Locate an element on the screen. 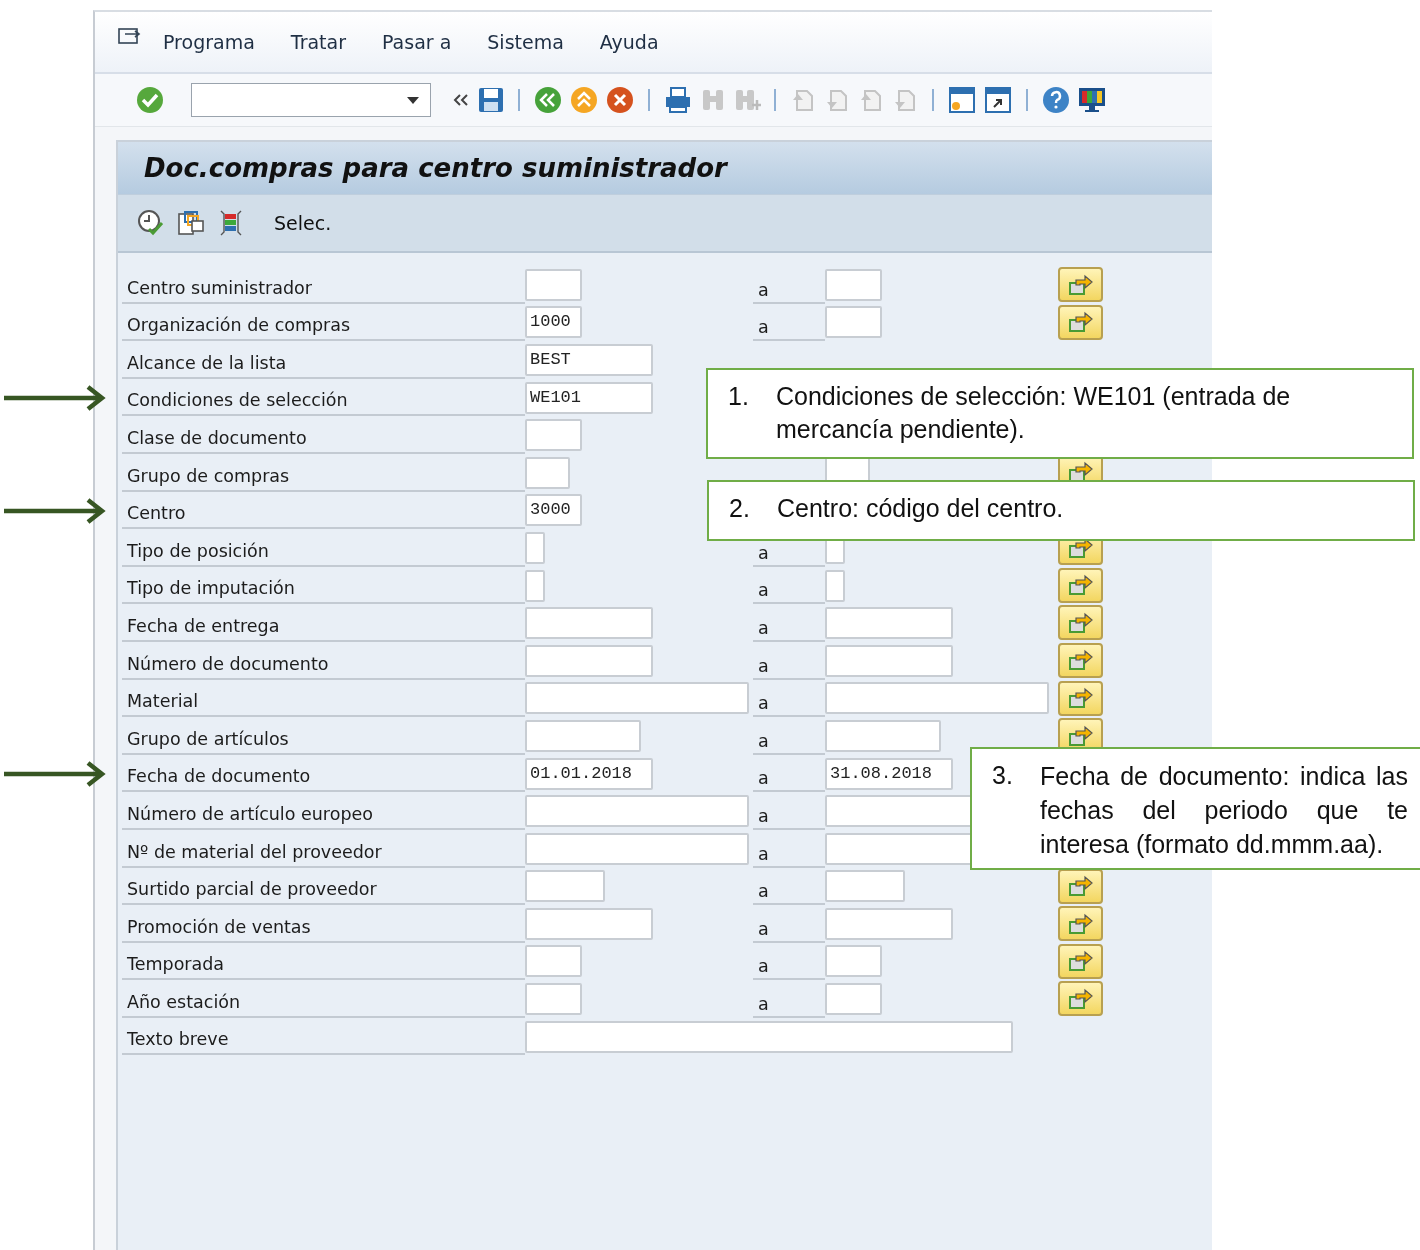 The height and width of the screenshot is (1250, 1420). field-label: Tipo de imputación is located at coordinates (323, 588).